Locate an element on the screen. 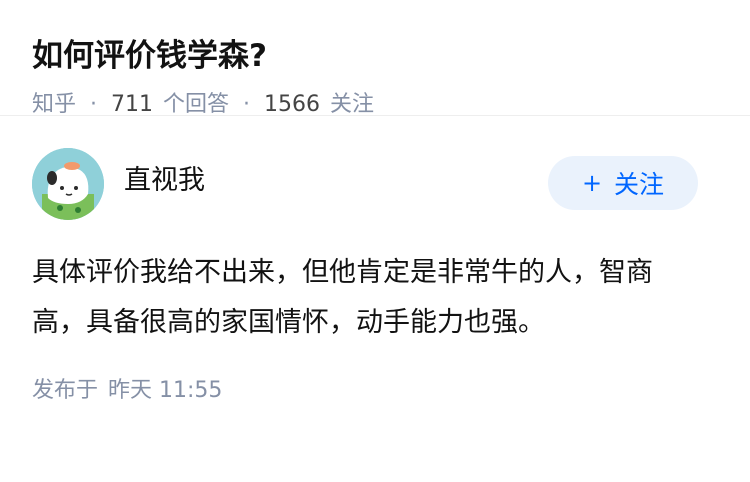 This screenshot has height=482, width=750. question-meta: 知乎 · 711 个回答 · 1566 关注 is located at coordinates (375, 105).